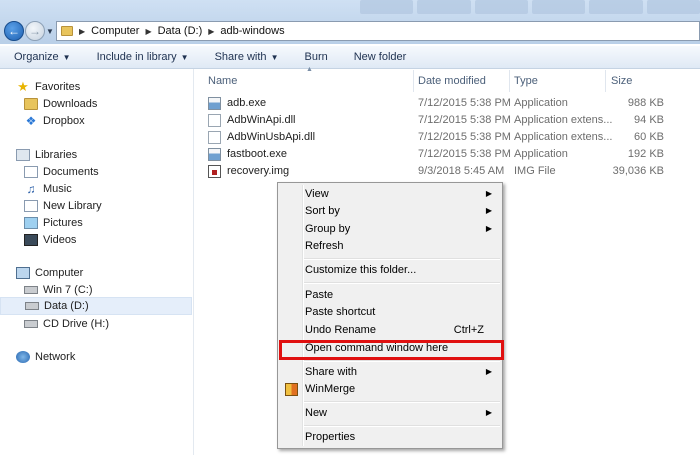  Describe the element at coordinates (58, 290) in the screenshot. I see `nav-item-win7-drive: Win 7 (C:)` at that location.